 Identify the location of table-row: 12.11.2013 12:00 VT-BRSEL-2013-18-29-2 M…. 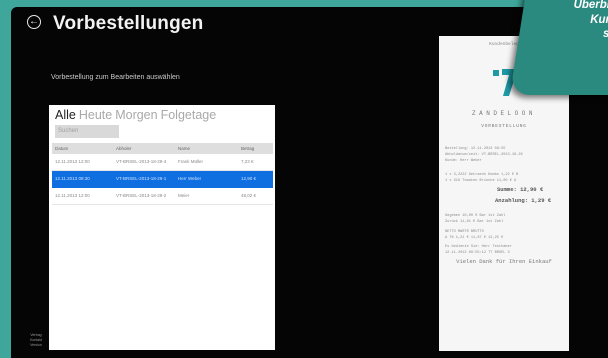
(162, 196).